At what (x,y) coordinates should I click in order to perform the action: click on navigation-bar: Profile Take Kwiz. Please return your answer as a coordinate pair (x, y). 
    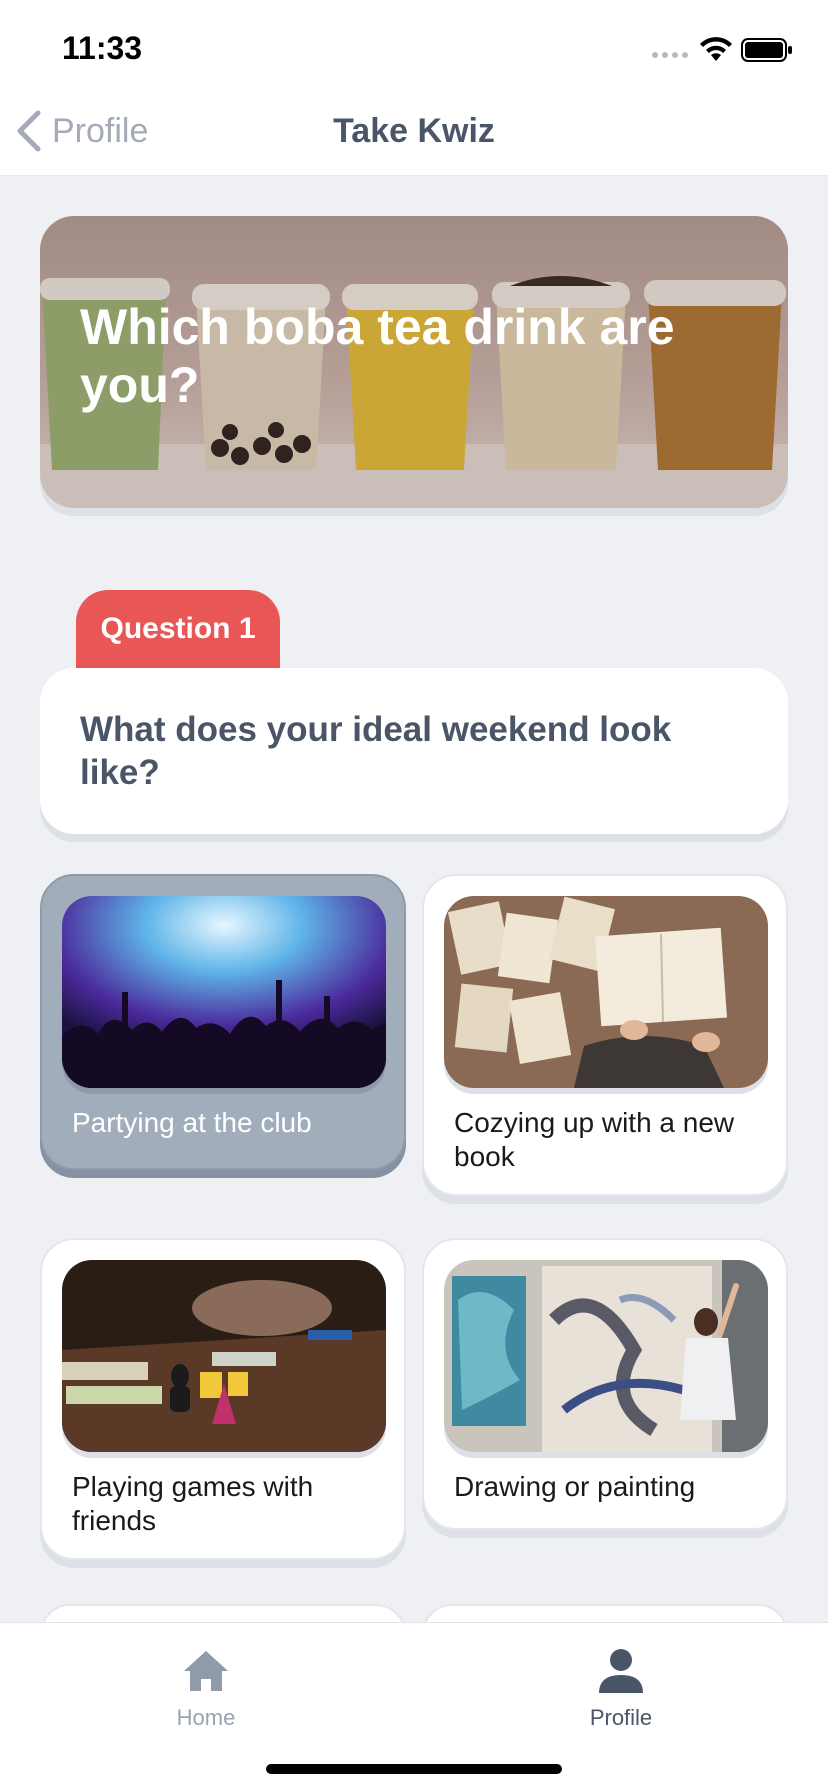
    Looking at the image, I should click on (414, 132).